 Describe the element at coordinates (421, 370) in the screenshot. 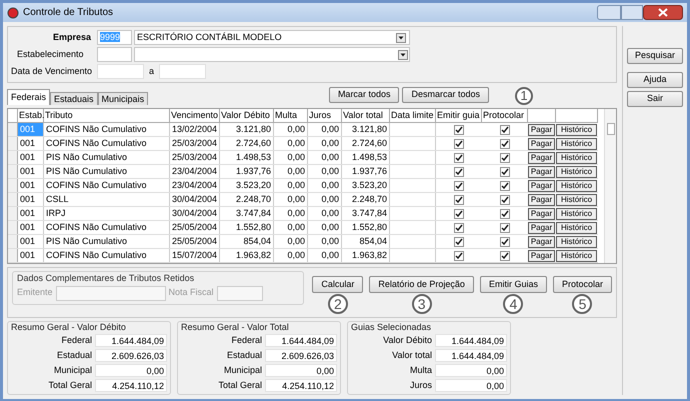

I see `field-label: Multa` at that location.